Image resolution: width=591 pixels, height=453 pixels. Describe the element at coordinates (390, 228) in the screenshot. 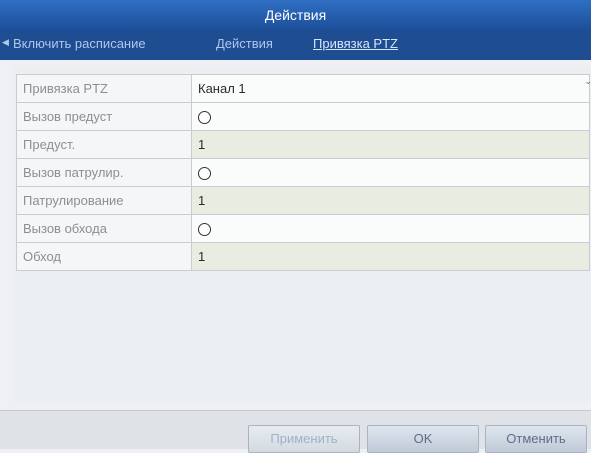

I see `tour-call-cell` at that location.